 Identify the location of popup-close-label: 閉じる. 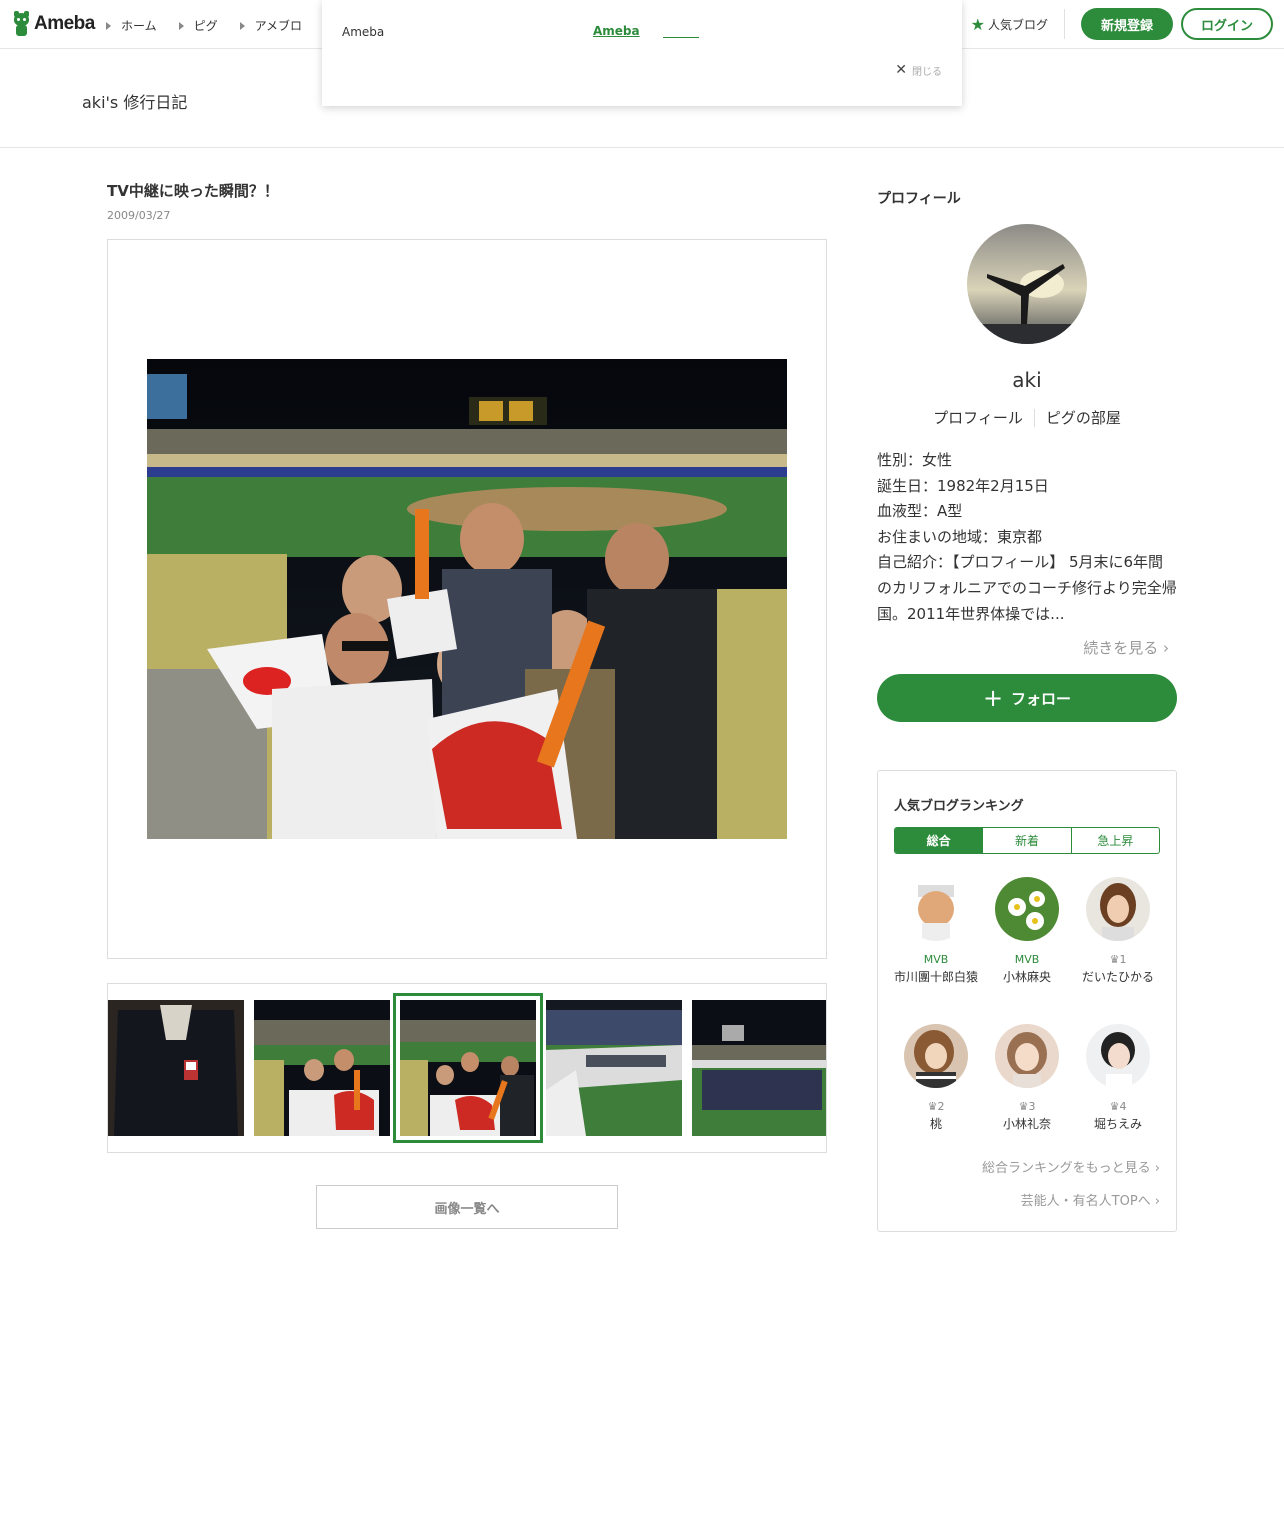
(927, 72).